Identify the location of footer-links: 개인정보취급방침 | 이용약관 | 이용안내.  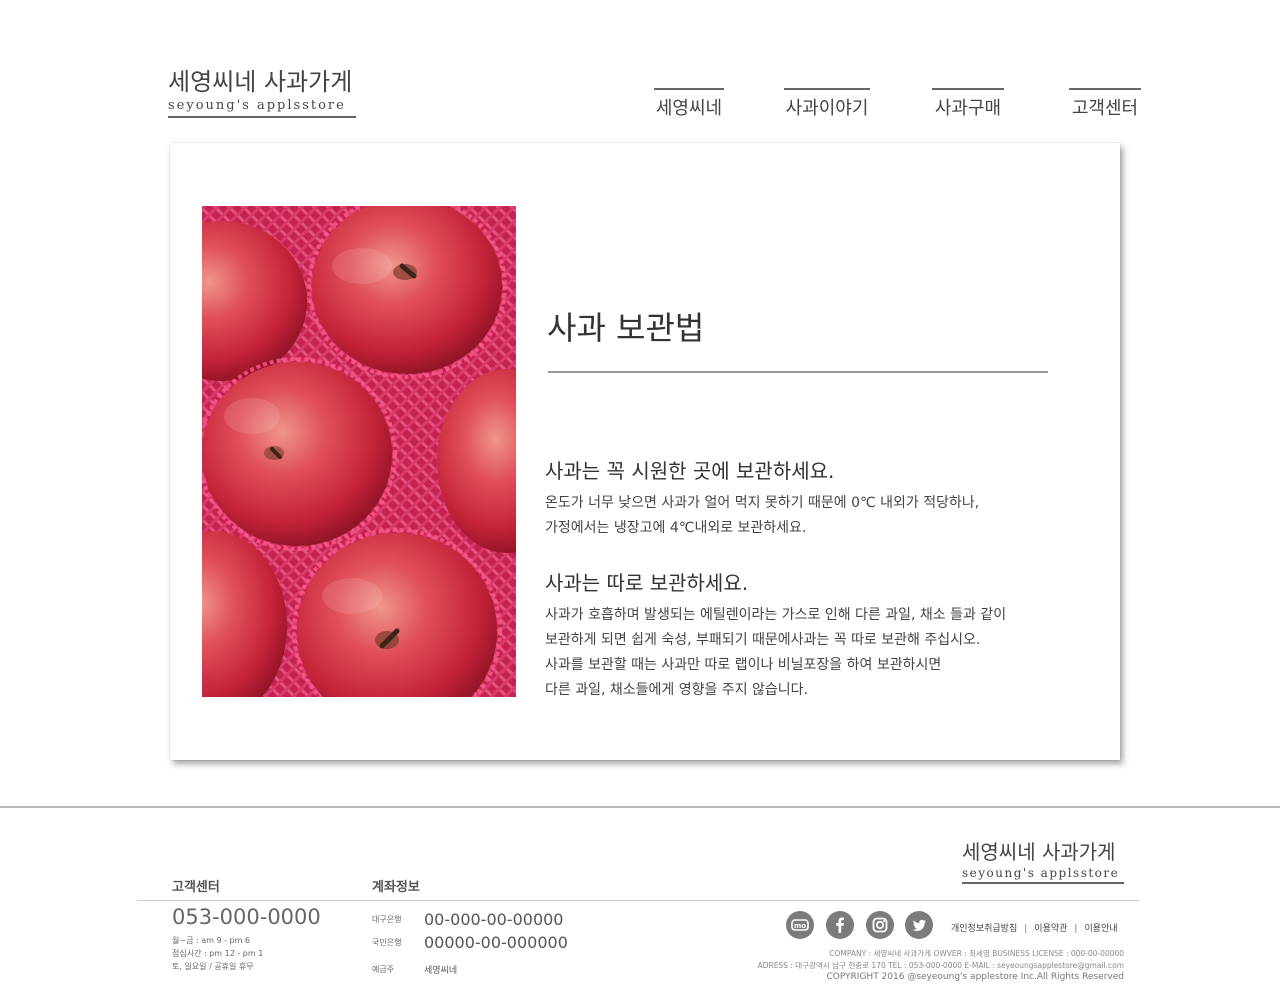
(1034, 927).